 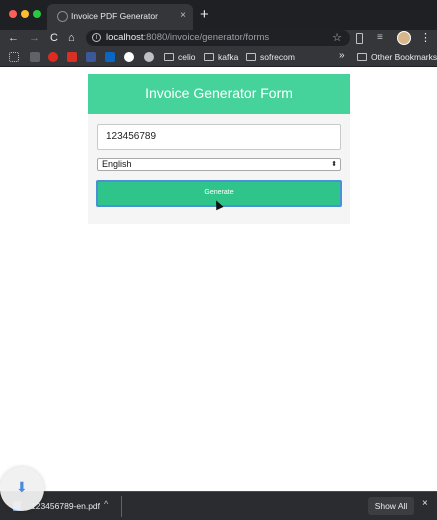 I want to click on bookmark-icon, so click(x=35, y=57).